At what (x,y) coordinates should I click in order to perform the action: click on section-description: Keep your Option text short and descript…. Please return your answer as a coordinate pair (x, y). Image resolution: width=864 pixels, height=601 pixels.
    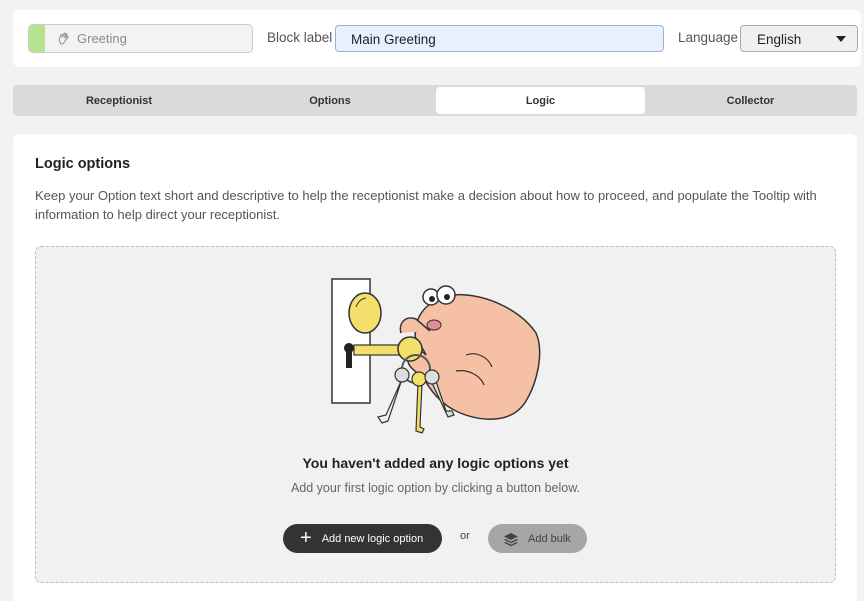
    Looking at the image, I should click on (426, 205).